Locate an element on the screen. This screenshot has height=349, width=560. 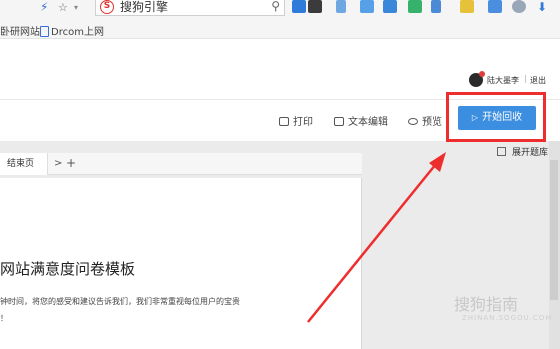
preview-button: 预览 is located at coordinates (425, 120).